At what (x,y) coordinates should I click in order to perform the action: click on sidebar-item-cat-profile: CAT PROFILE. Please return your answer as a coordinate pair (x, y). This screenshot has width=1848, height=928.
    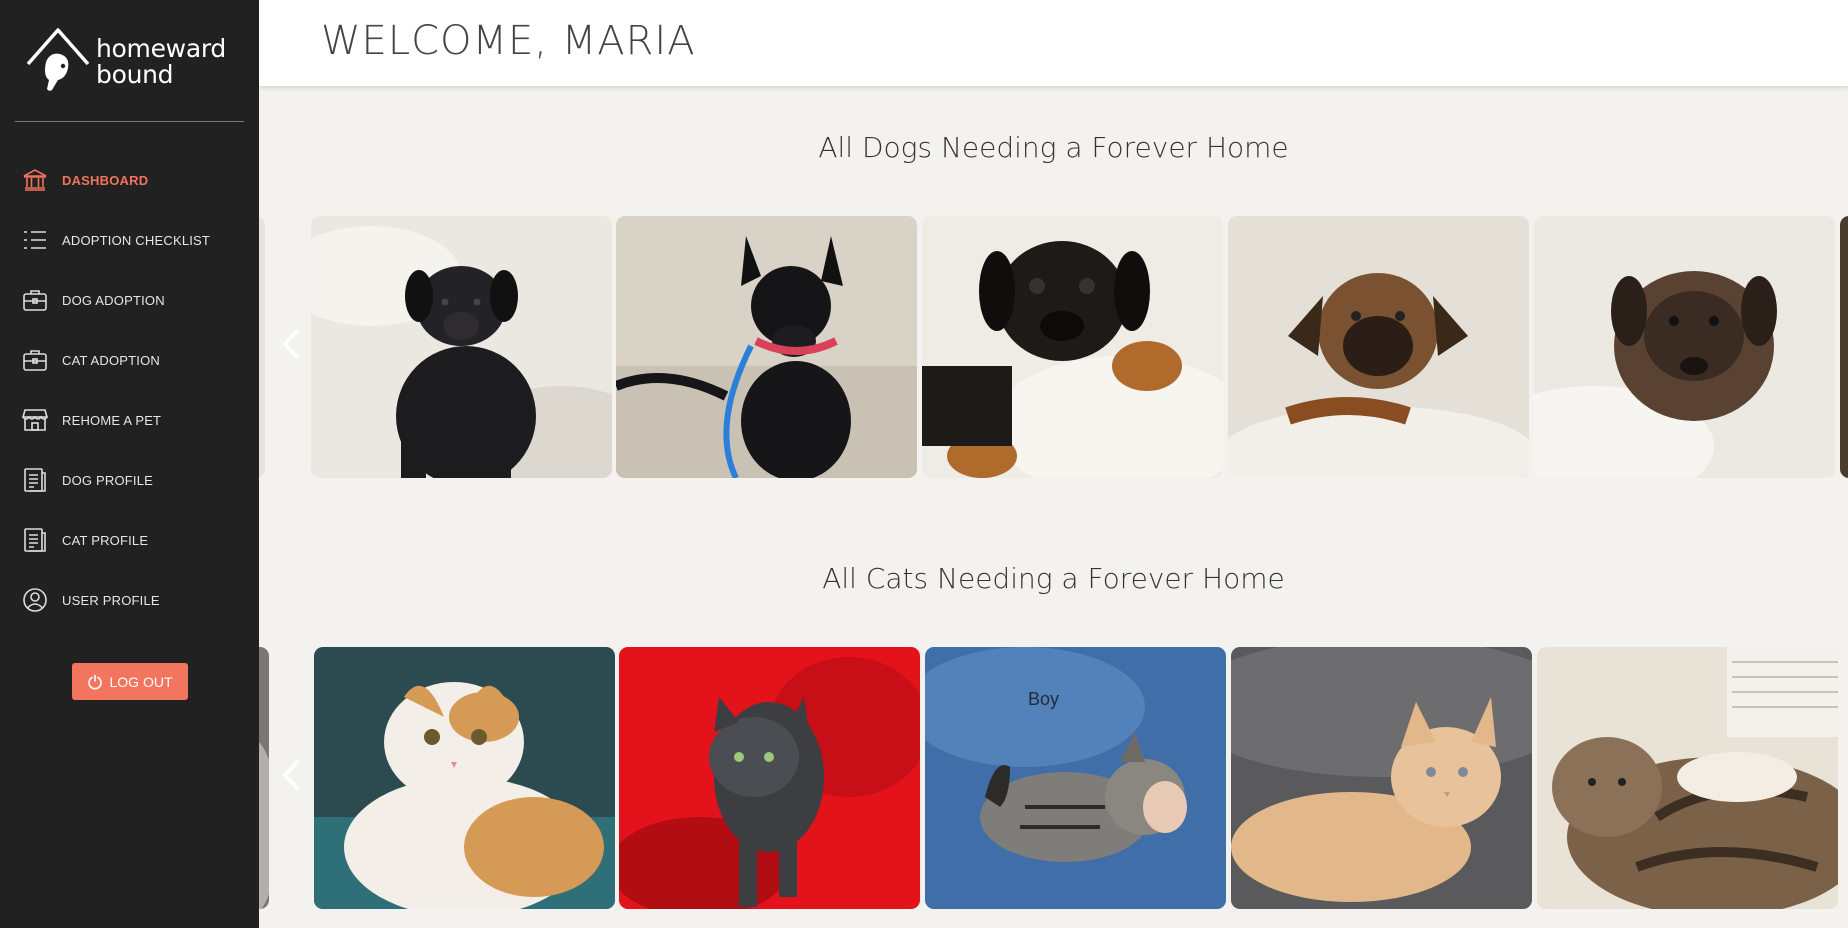
    Looking at the image, I should click on (129, 540).